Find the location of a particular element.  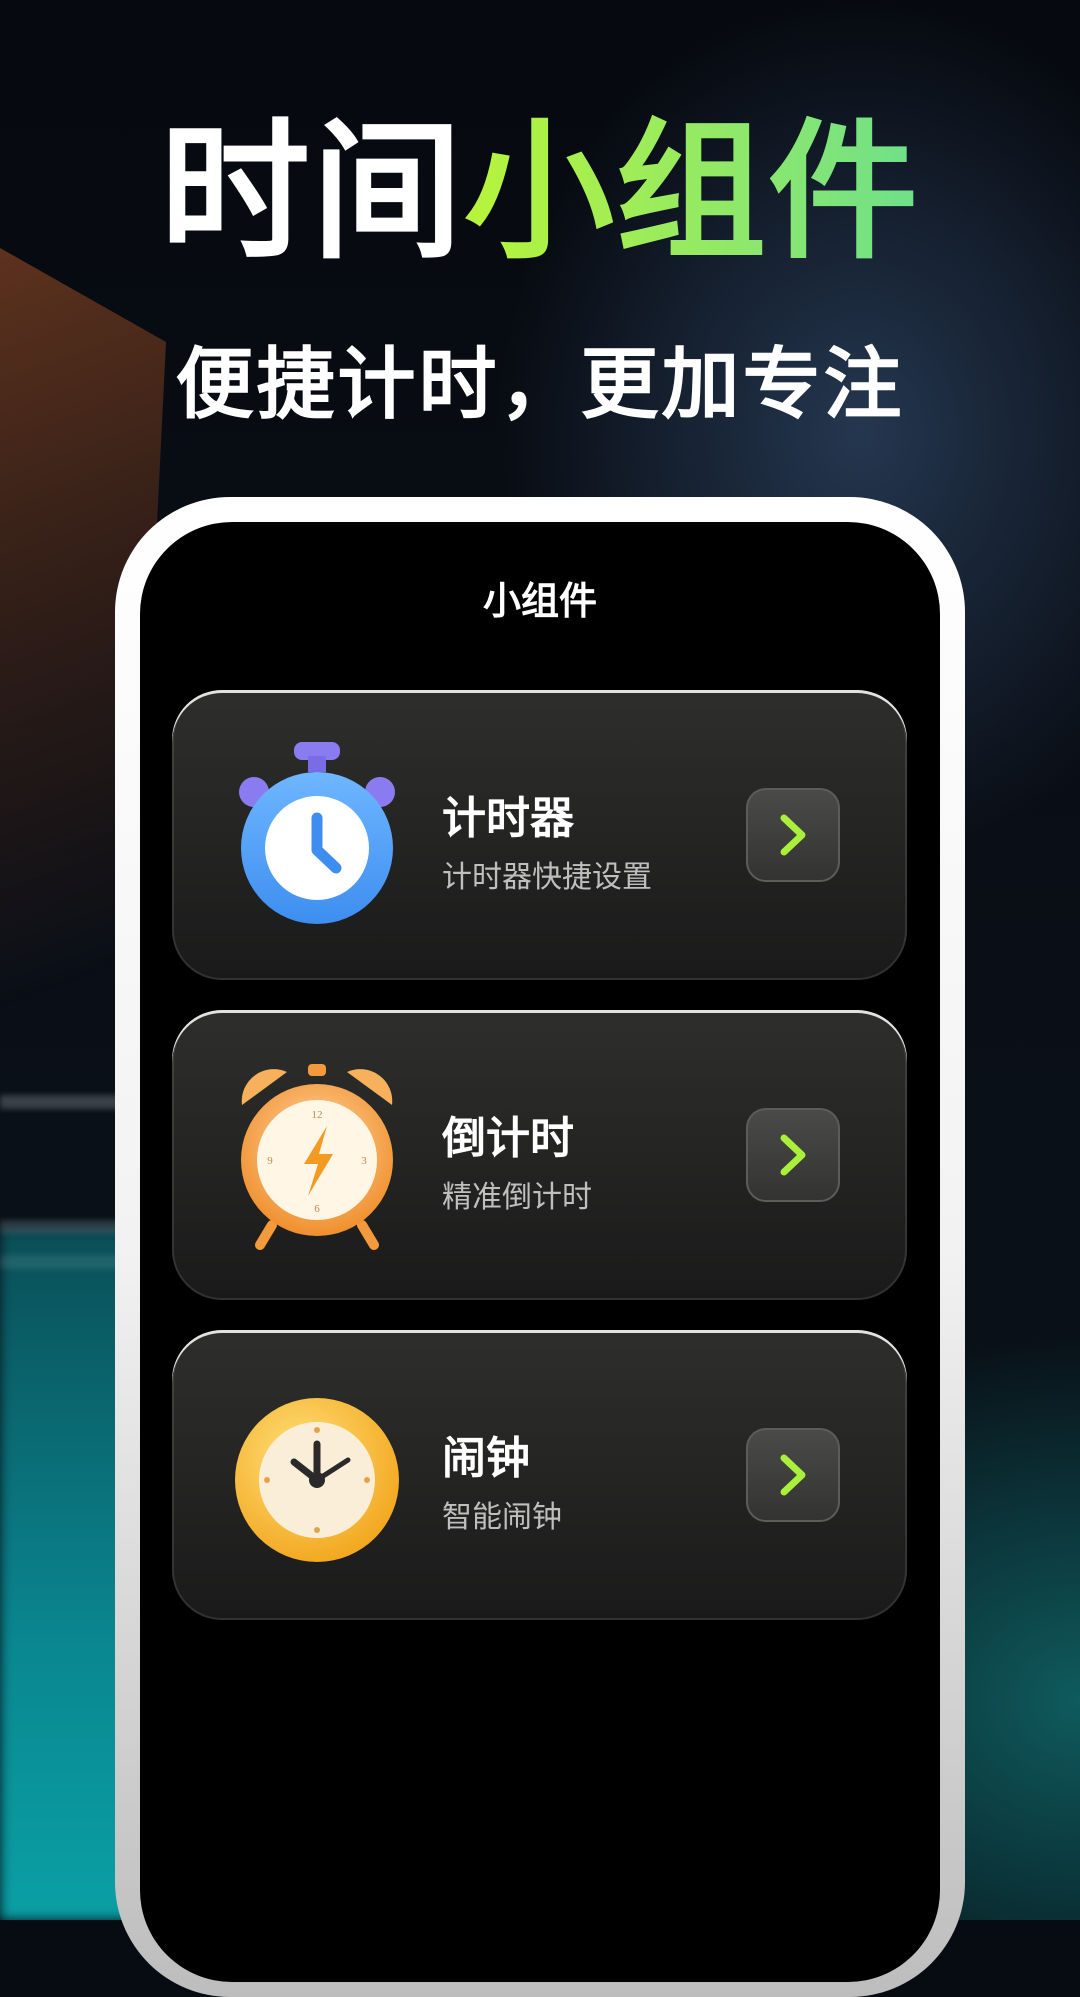

promo-headline: 时间小组件 is located at coordinates (540, 193).